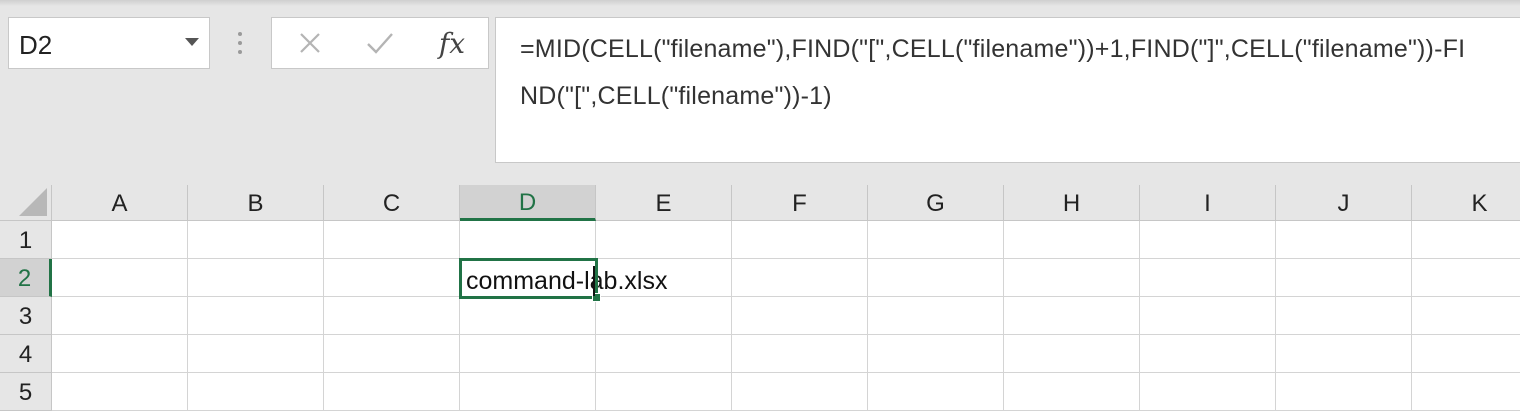 The image size is (1520, 413). Describe the element at coordinates (528, 354) in the screenshot. I see `cell-d4` at that location.